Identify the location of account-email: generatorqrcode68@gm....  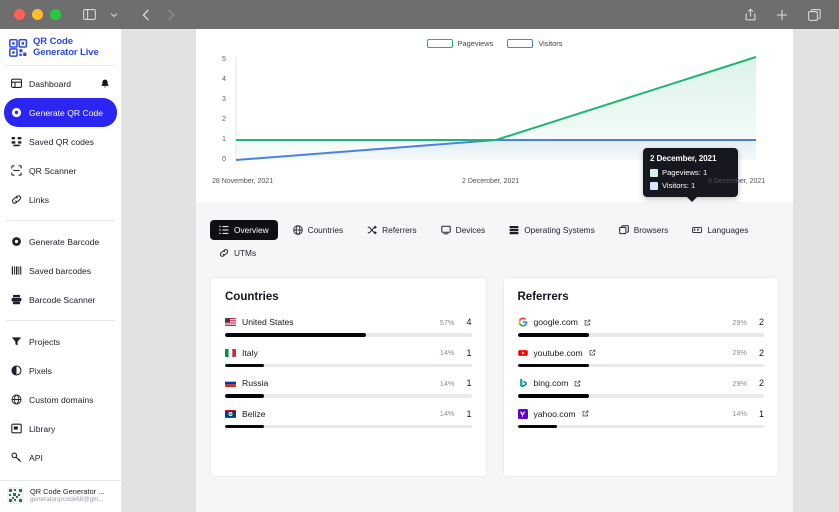
(67, 499).